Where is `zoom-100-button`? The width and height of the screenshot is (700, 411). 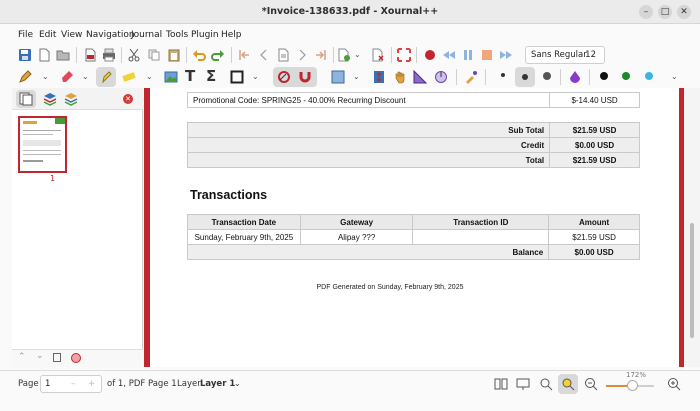 zoom-100-button is located at coordinates (568, 384).